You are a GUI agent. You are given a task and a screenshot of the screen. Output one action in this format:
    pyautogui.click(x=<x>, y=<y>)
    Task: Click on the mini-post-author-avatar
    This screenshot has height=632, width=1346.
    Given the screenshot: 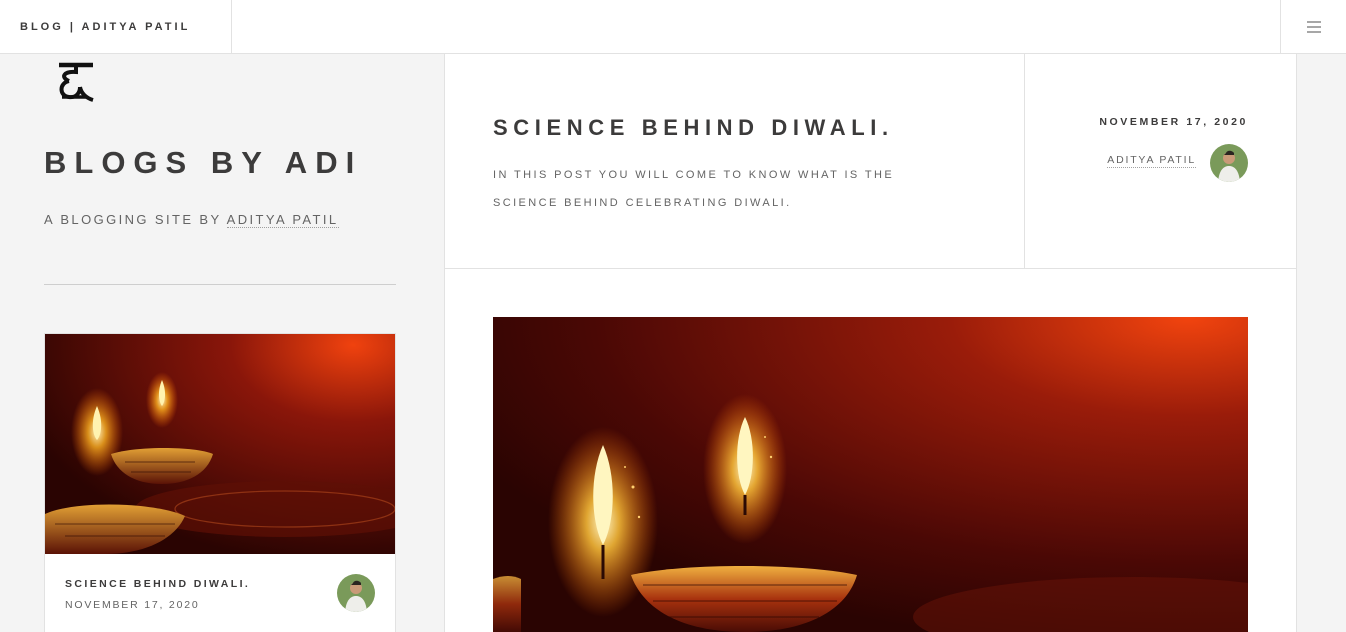 What is the action you would take?
    pyautogui.click(x=356, y=593)
    